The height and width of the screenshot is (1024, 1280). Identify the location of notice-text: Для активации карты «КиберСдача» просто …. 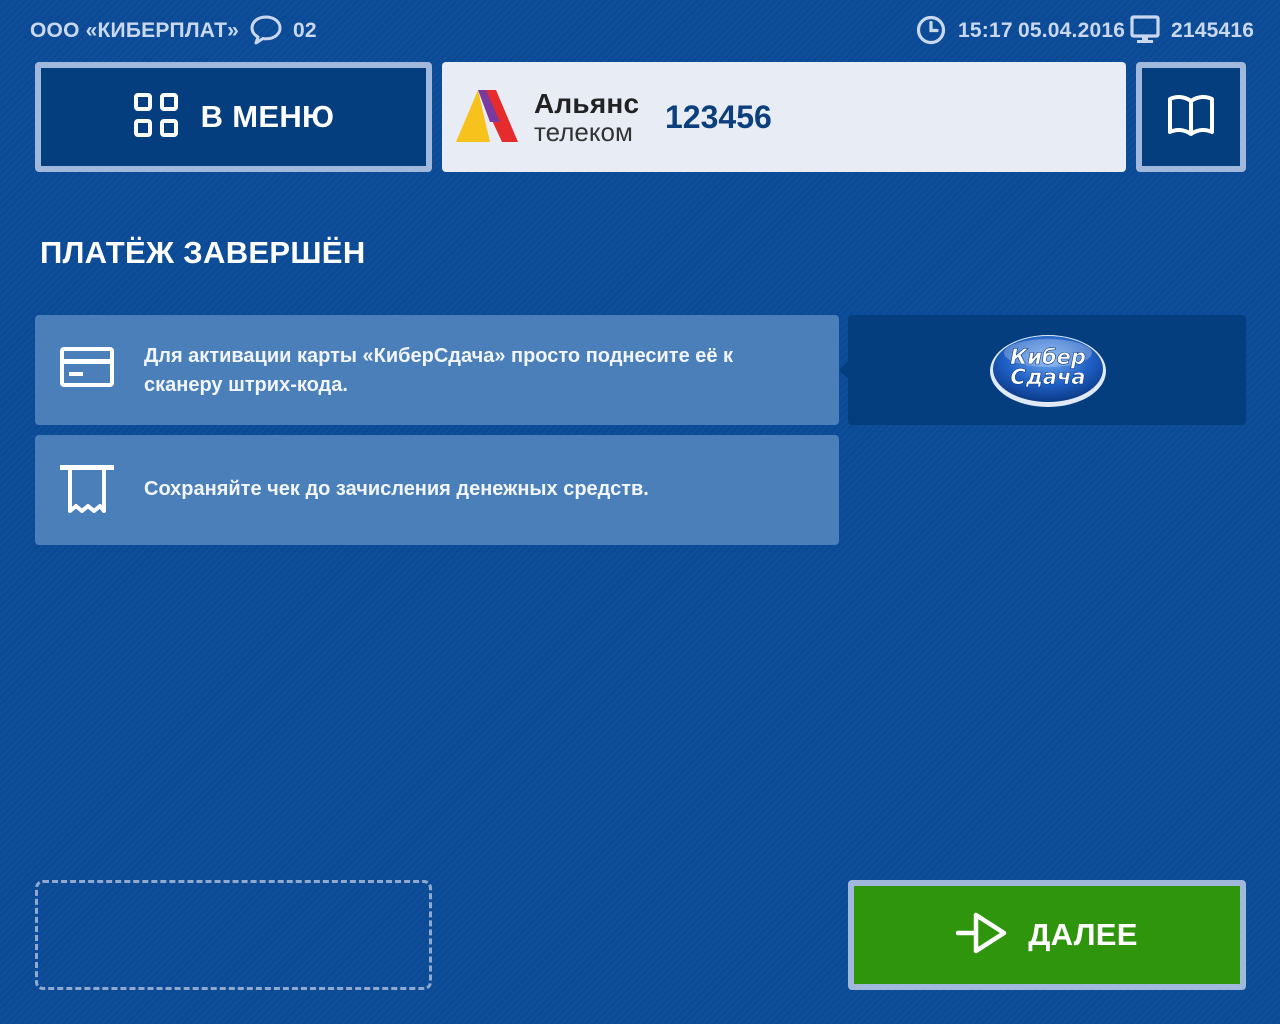
(439, 370).